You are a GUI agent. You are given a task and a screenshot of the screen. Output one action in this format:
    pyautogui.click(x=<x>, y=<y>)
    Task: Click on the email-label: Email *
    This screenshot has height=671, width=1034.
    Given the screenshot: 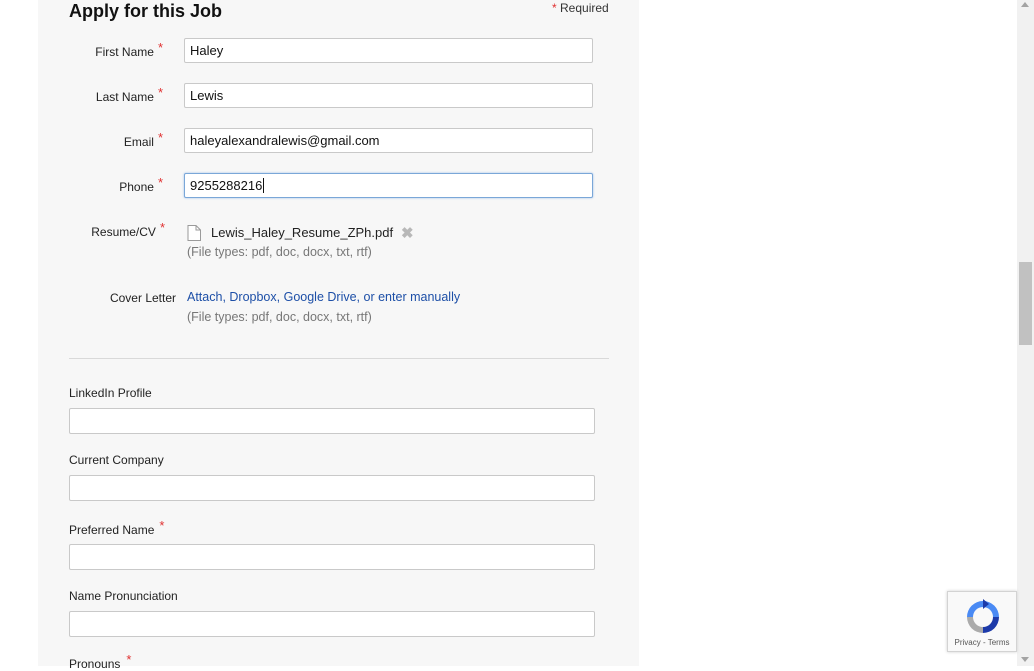 What is the action you would take?
    pyautogui.click(x=113, y=139)
    